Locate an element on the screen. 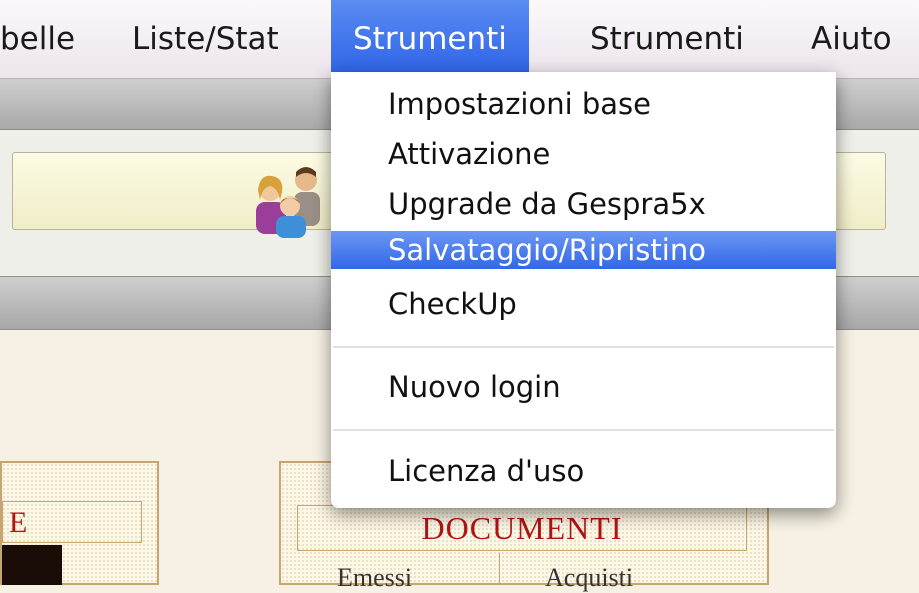 This screenshot has height=593, width=919. documenti-emessi: Emessi is located at coordinates (374, 578).